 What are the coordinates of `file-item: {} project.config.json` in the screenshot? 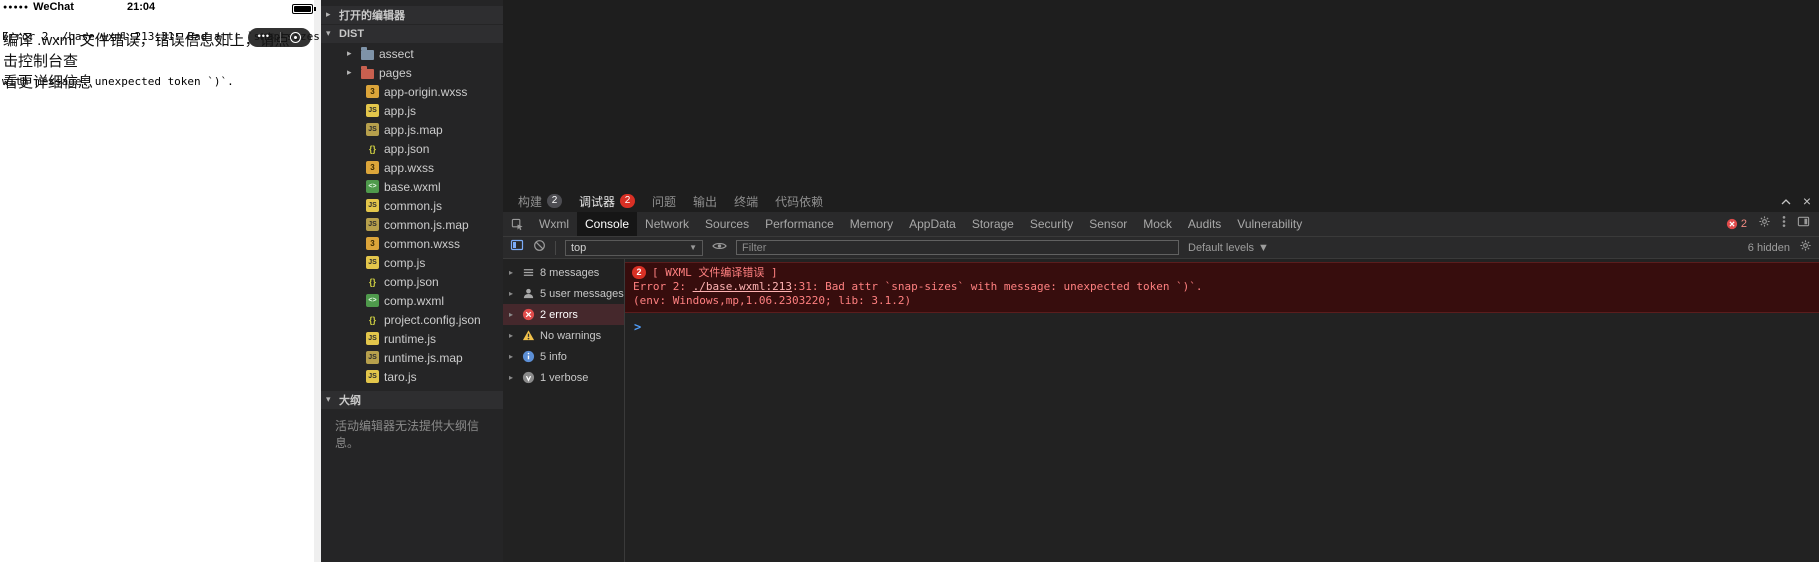 It's located at (412, 319).